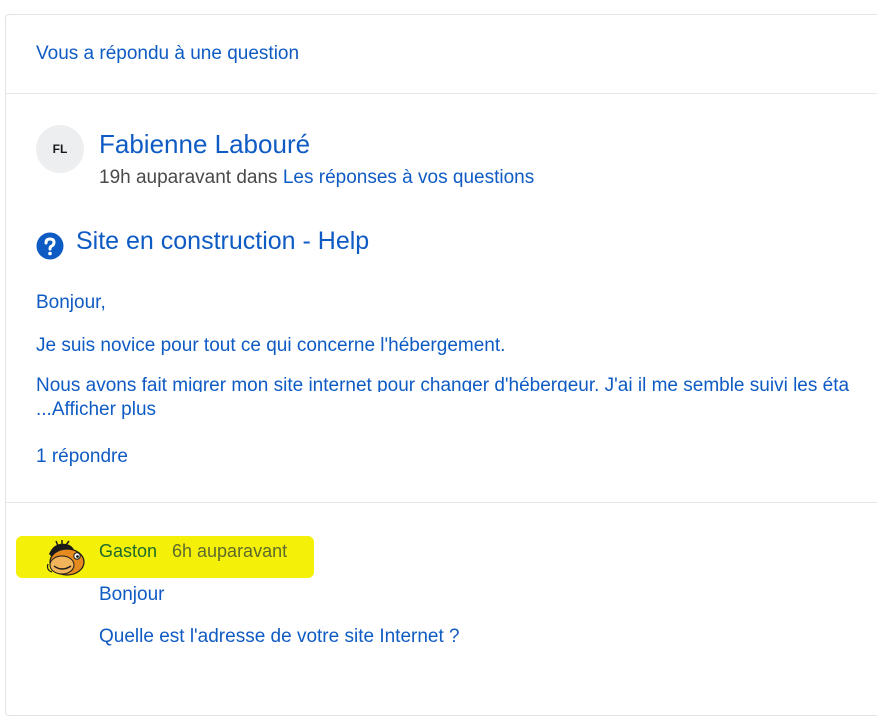 Image resolution: width=877 pixels, height=716 pixels. Describe the element at coordinates (60, 149) in the screenshot. I see `author-avatar: FL` at that location.